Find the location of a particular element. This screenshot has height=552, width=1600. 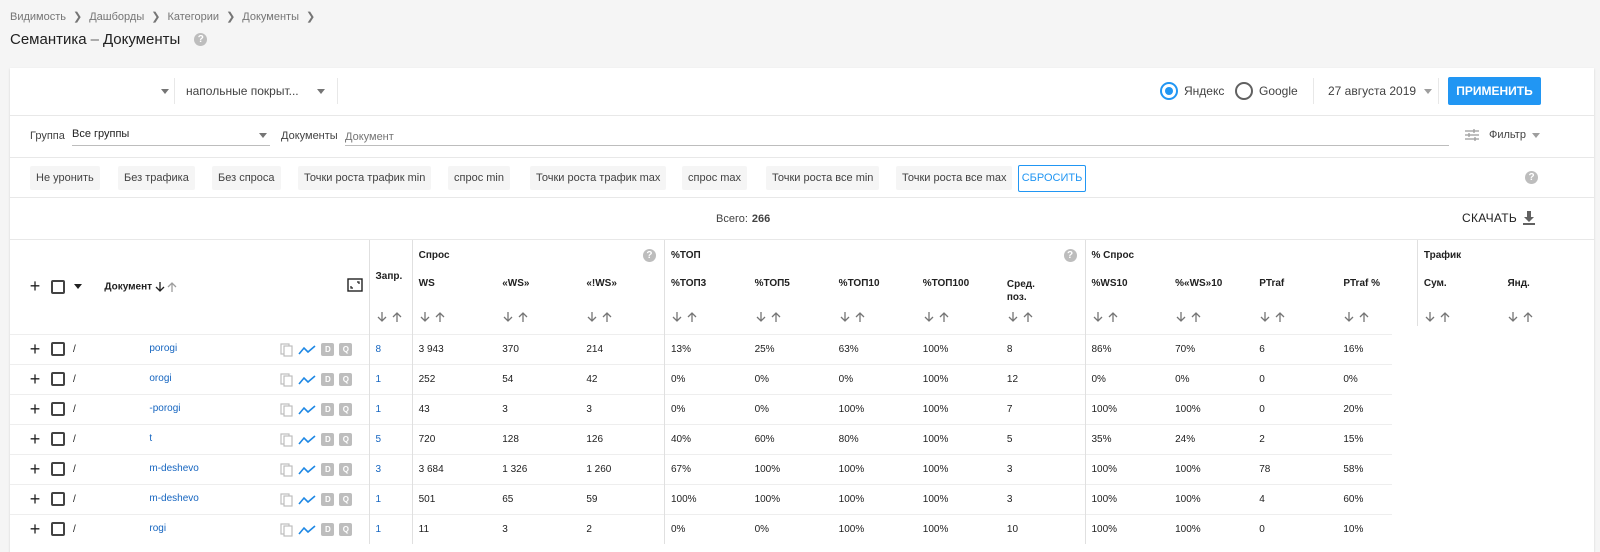

apply-button: ПРИМЕНИТЬ is located at coordinates (1494, 91).